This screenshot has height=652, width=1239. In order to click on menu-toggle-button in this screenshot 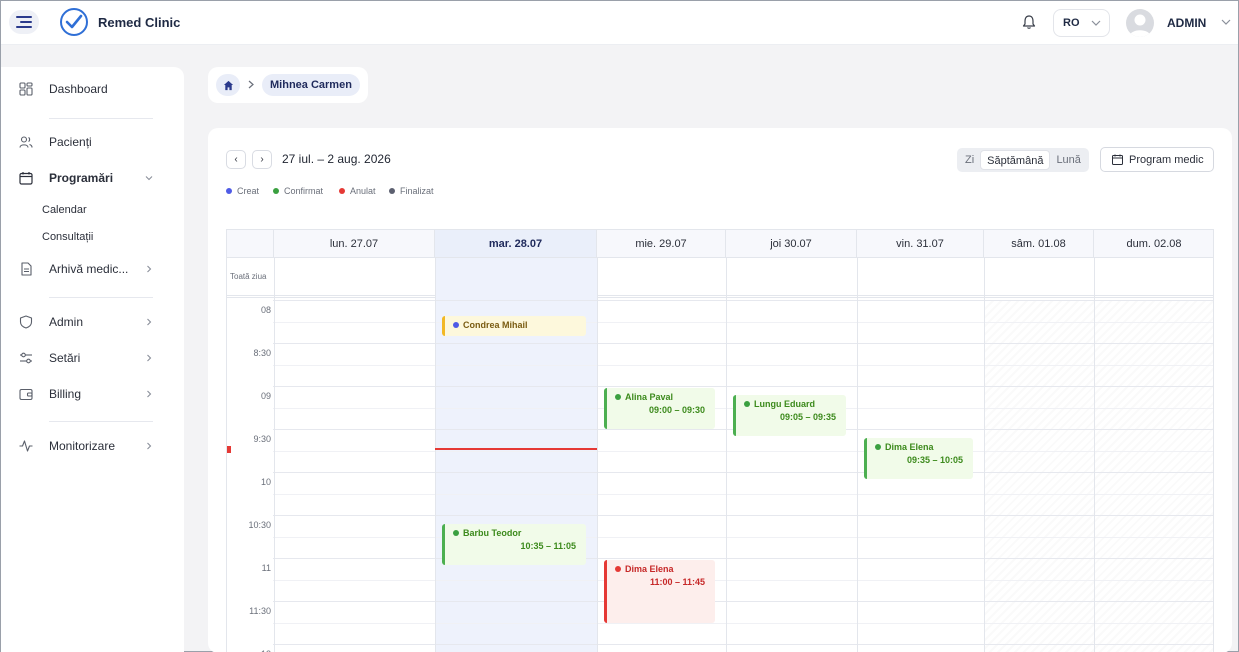, I will do `click(24, 22)`.